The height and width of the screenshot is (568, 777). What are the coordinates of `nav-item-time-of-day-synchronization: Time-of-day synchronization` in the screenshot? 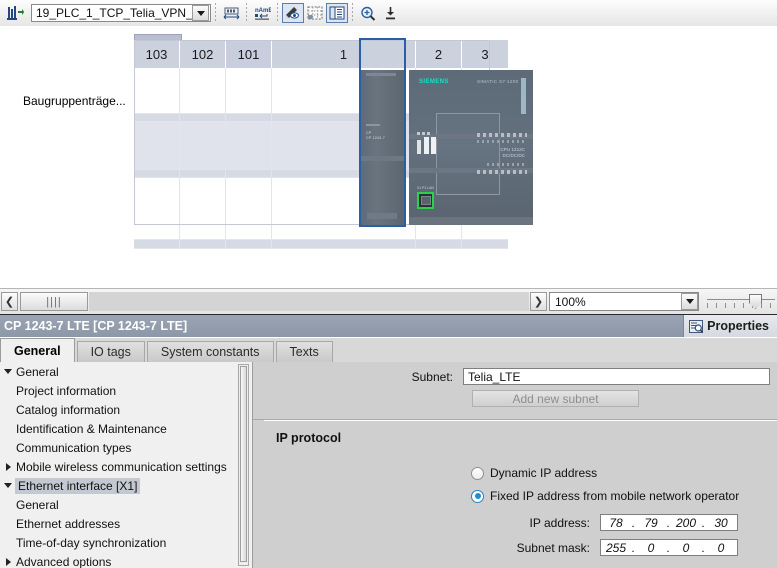 It's located at (120, 542).